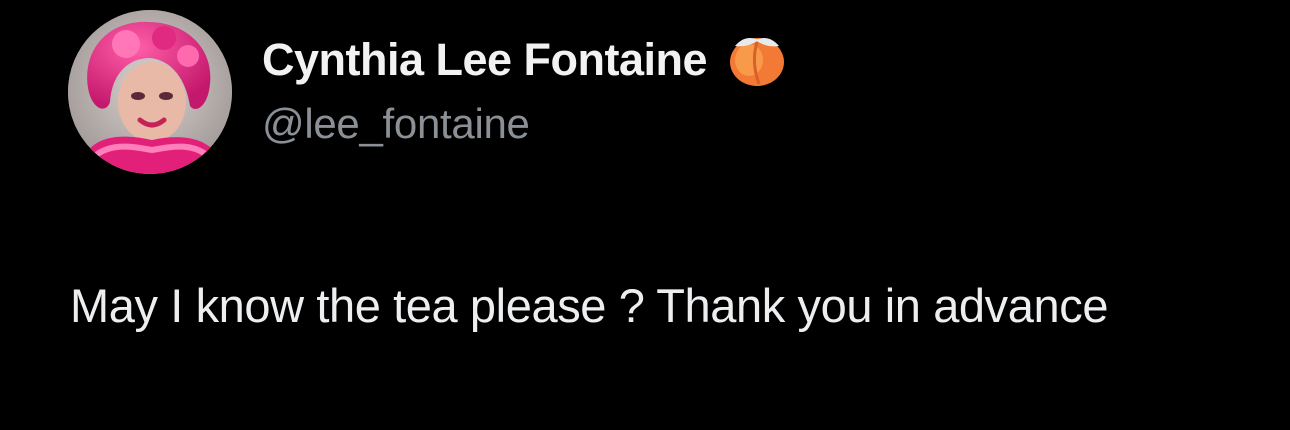 The image size is (1290, 430). I want to click on author-handle: @lee_fontaine, so click(396, 124).